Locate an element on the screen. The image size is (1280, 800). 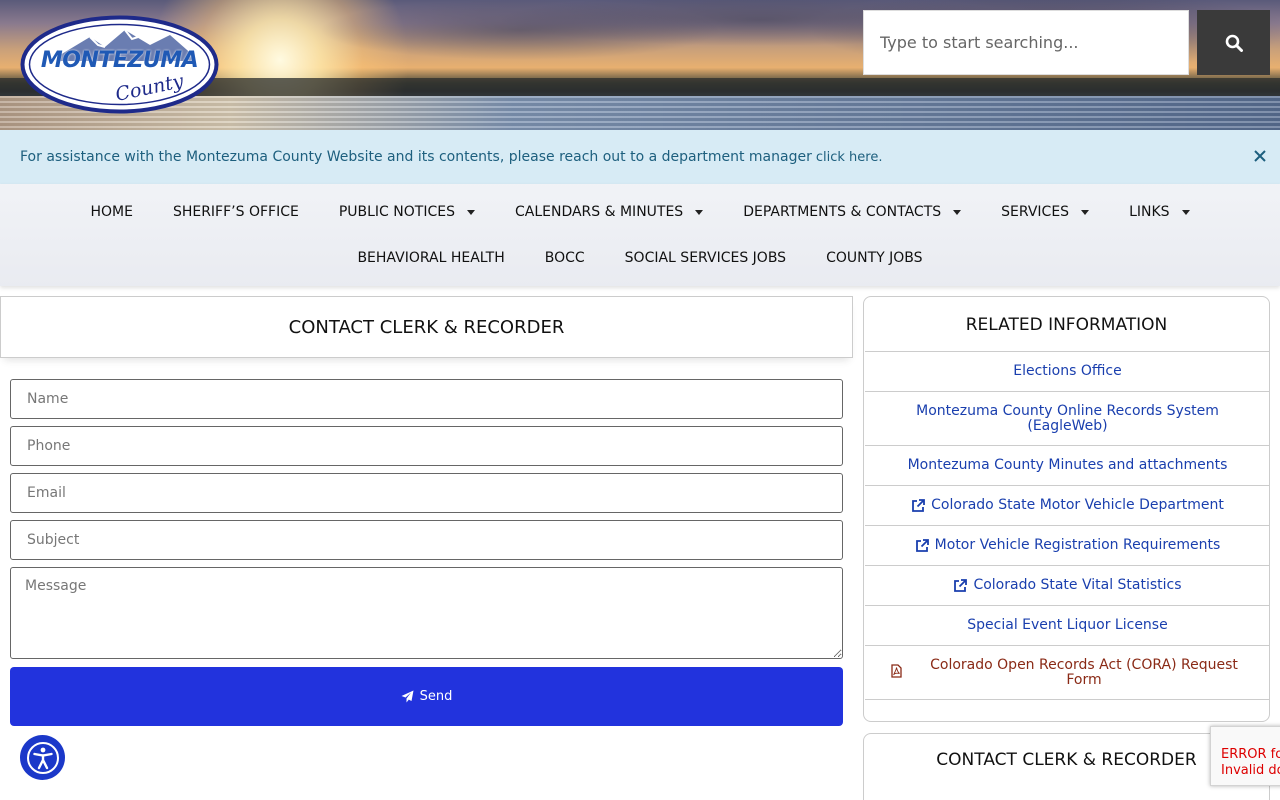
contact-form-title: CONTACT CLERK & RECORDER is located at coordinates (426, 327).